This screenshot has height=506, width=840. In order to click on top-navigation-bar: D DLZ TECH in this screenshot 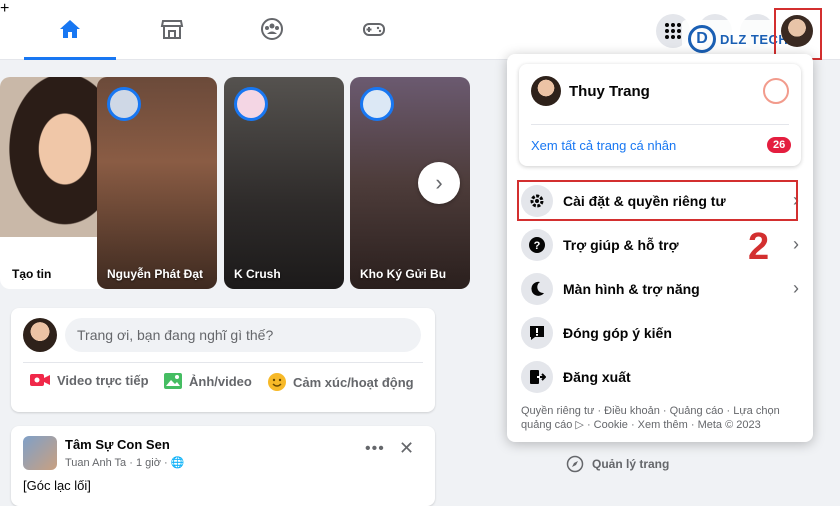, I will do `click(420, 30)`.